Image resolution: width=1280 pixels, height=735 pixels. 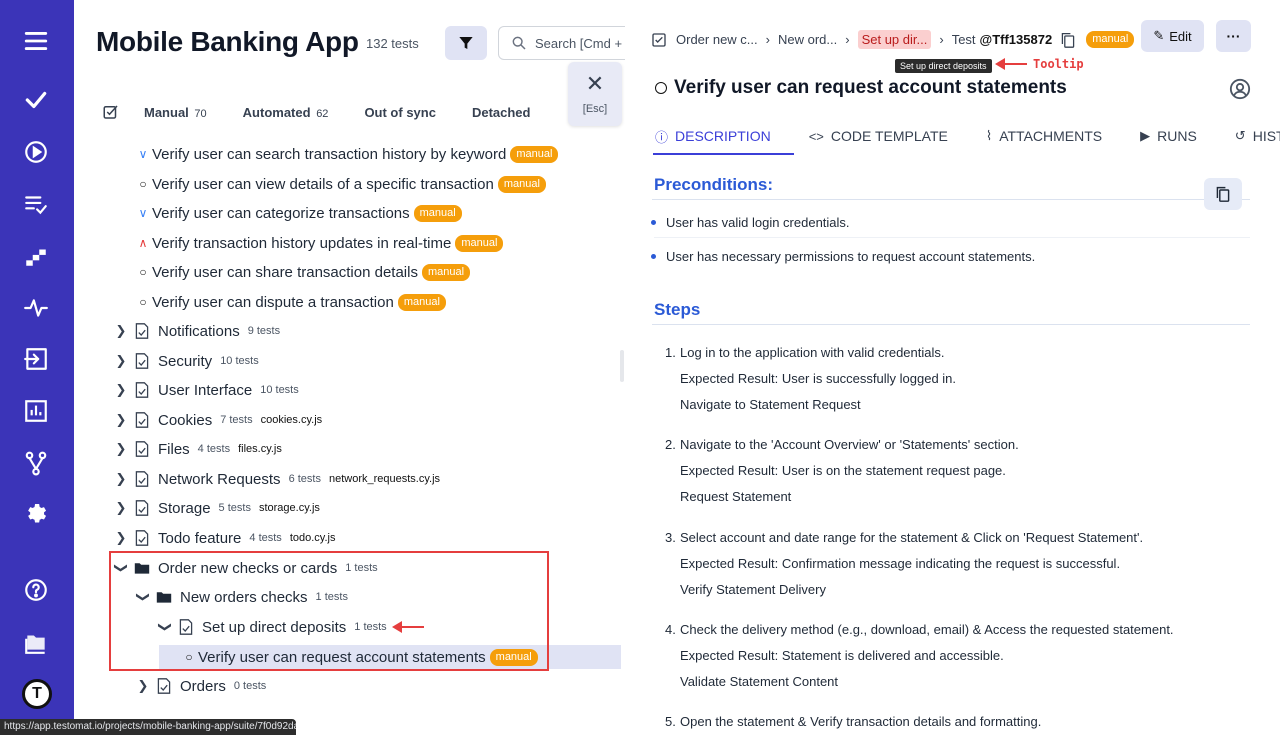 I want to click on annotation-box, so click(x=329, y=611).